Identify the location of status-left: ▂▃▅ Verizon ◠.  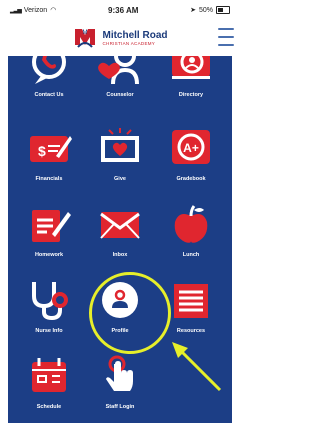
(33, 10).